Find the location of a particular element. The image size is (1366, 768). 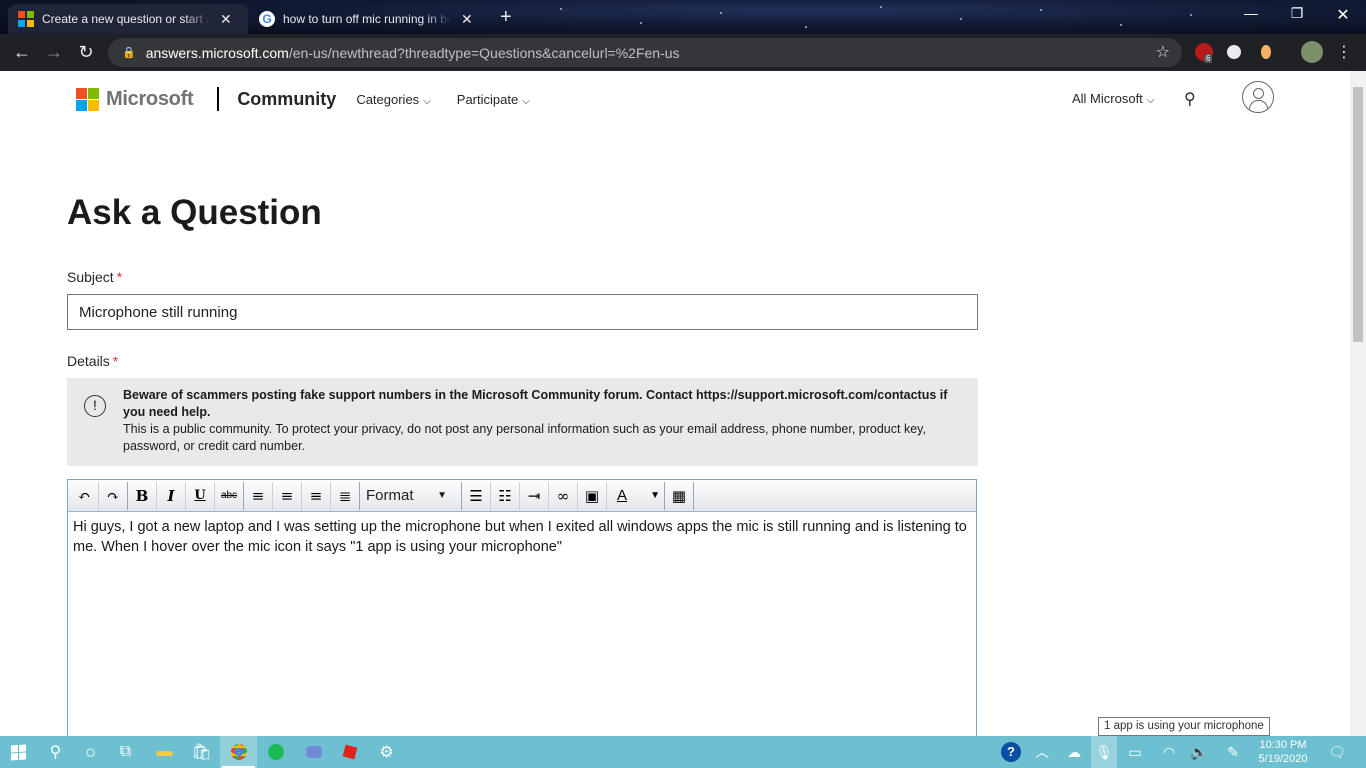

url-host: answers.microsoft.com is located at coordinates (217, 52).